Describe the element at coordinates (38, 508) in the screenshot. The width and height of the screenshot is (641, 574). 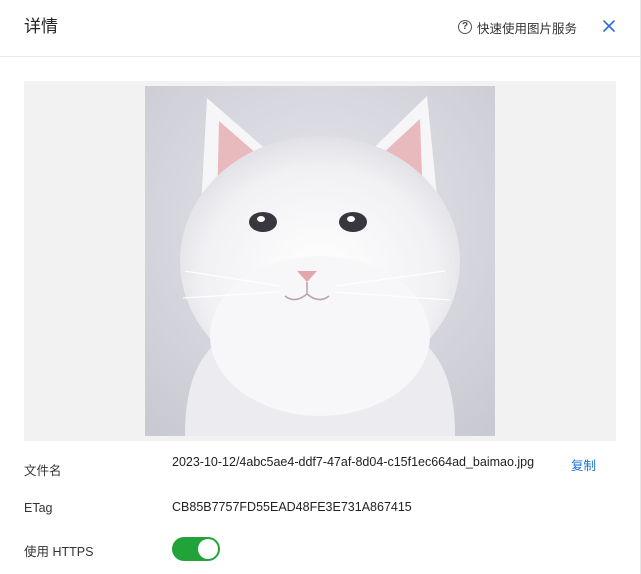
I see `etag-label: ETag` at that location.